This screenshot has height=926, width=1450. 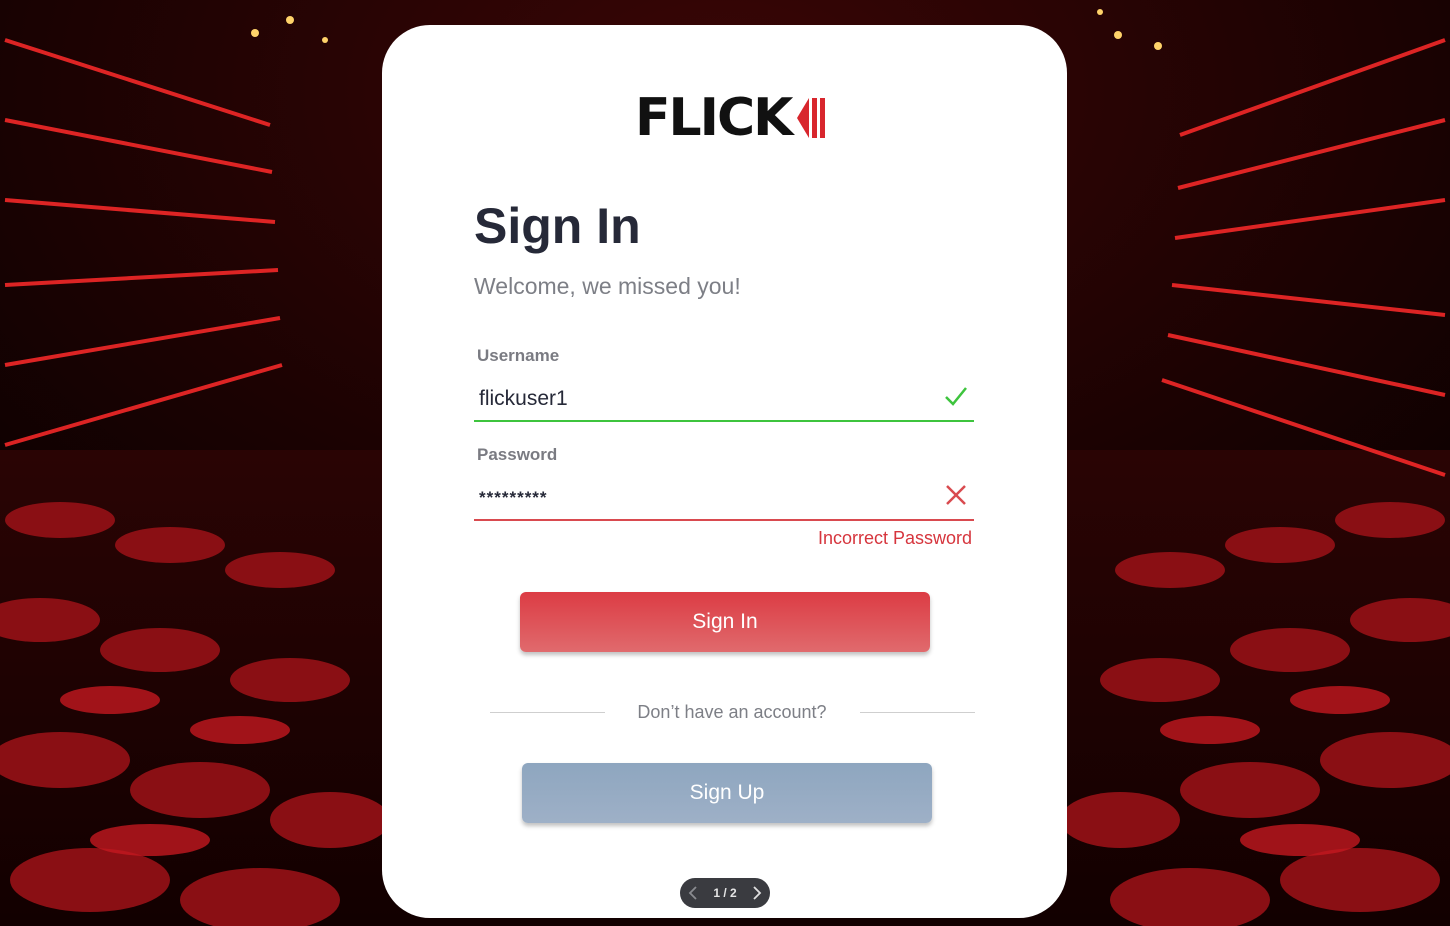 I want to click on chevron-right-icon, so click(x=756, y=893).